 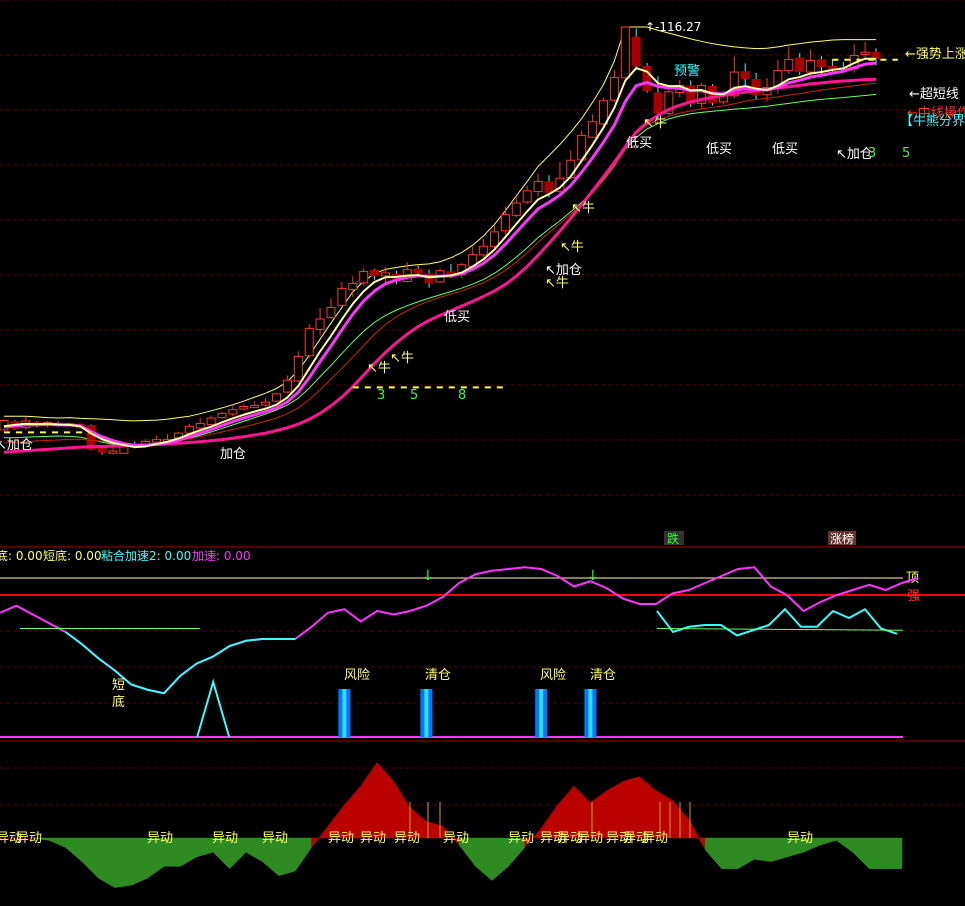 What do you see at coordinates (932, 121) in the screenshot?
I see `label-bull-bear: 【牛熊分界` at bounding box center [932, 121].